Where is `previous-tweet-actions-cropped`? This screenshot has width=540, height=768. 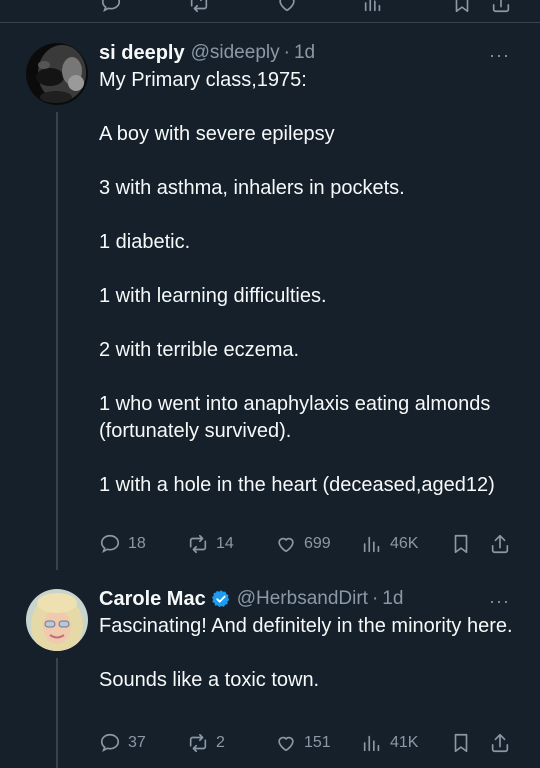
previous-tweet-actions-cropped is located at coordinates (270, 7).